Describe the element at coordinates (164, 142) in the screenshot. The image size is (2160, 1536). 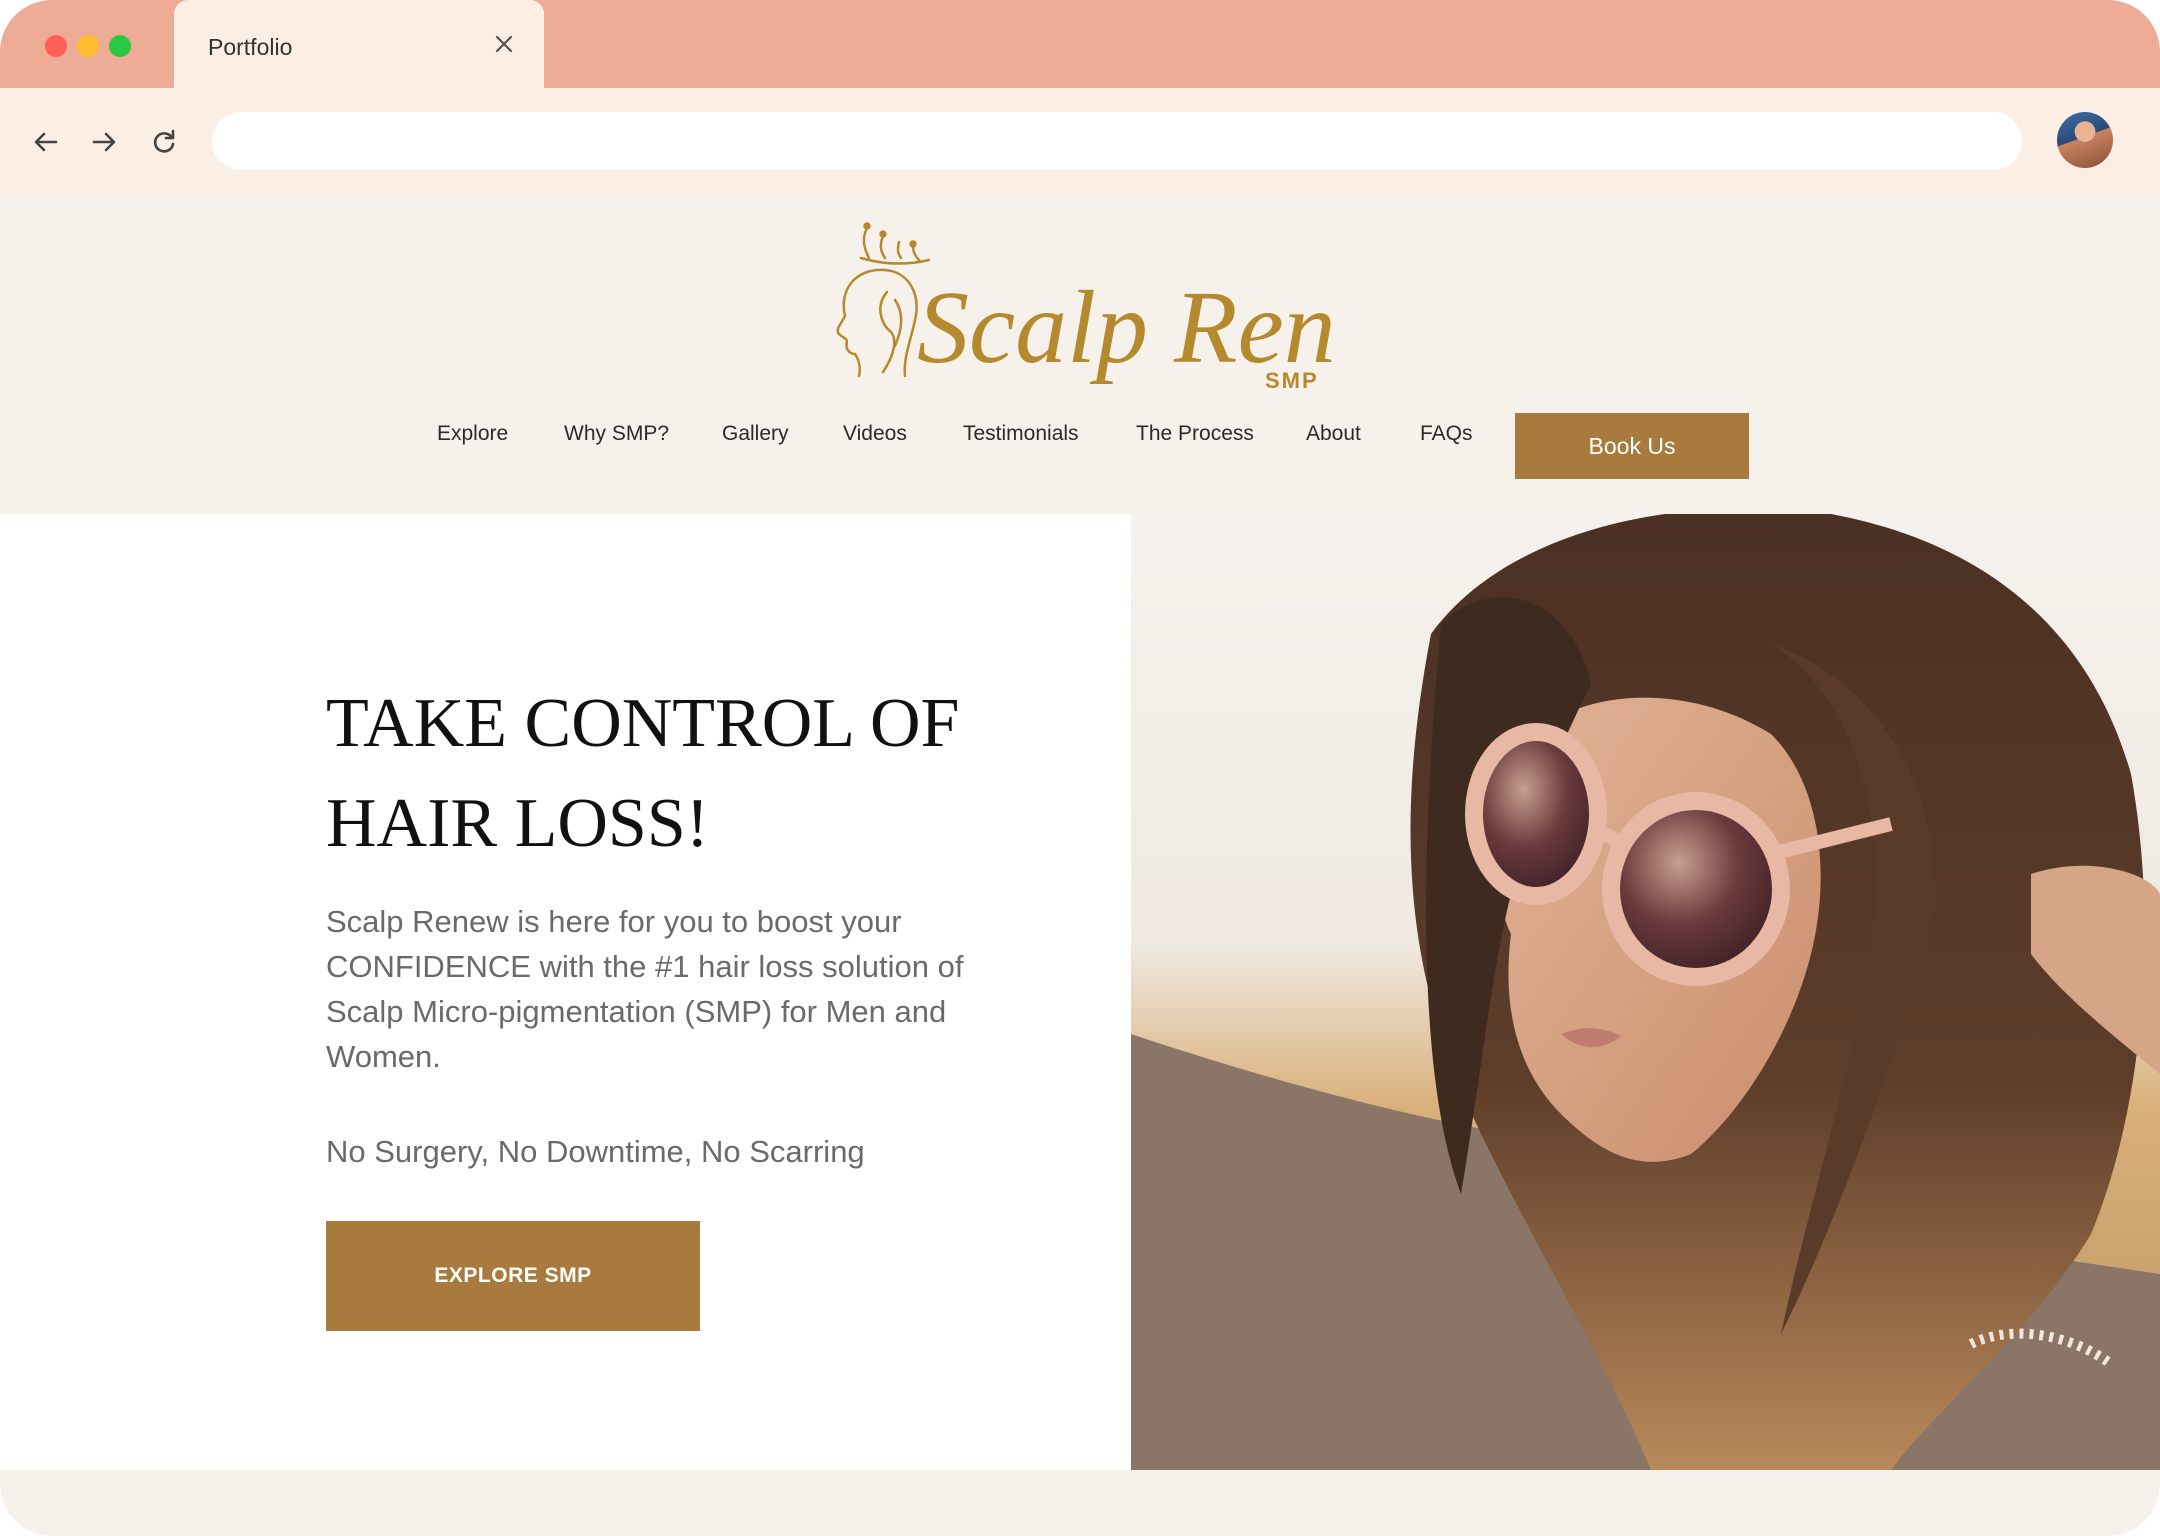
I see `reload-icon` at that location.